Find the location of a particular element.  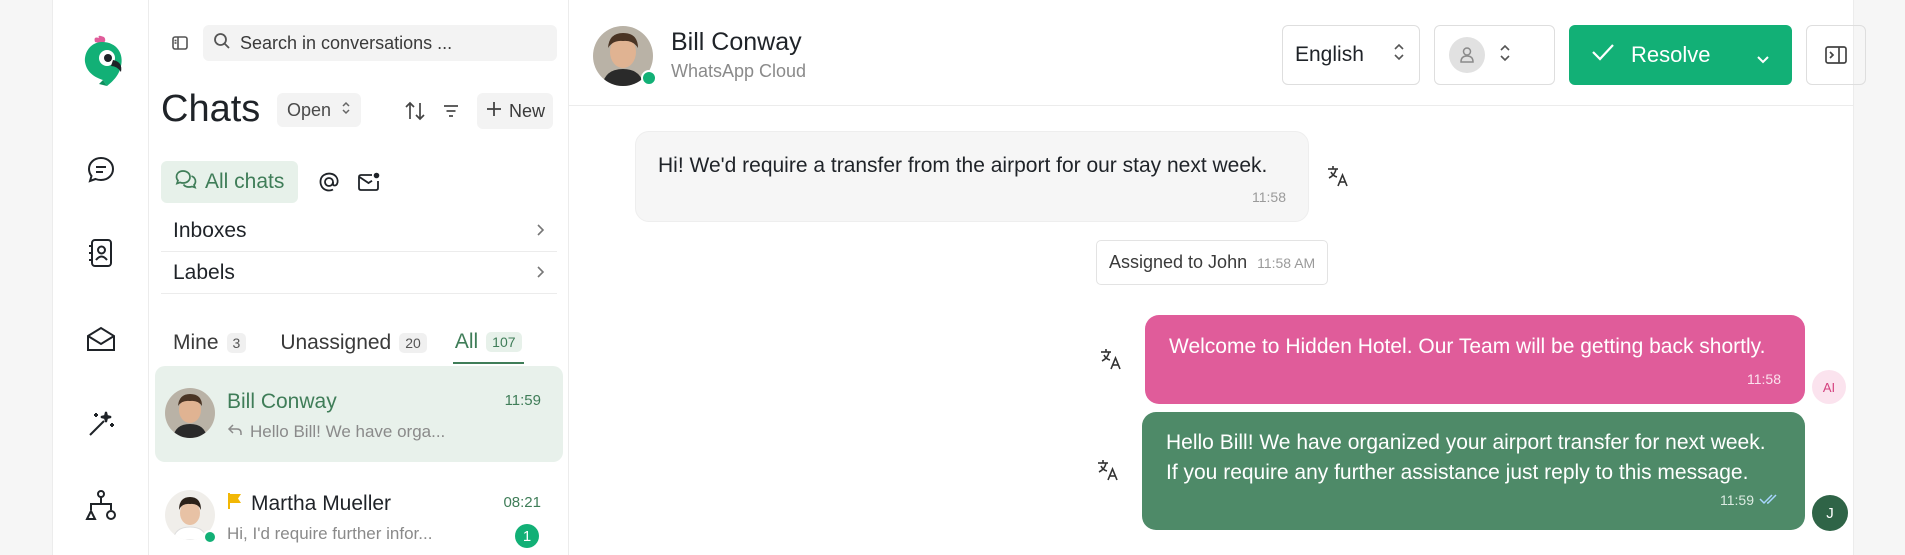

conversation-time: 11:59 is located at coordinates (522, 400).